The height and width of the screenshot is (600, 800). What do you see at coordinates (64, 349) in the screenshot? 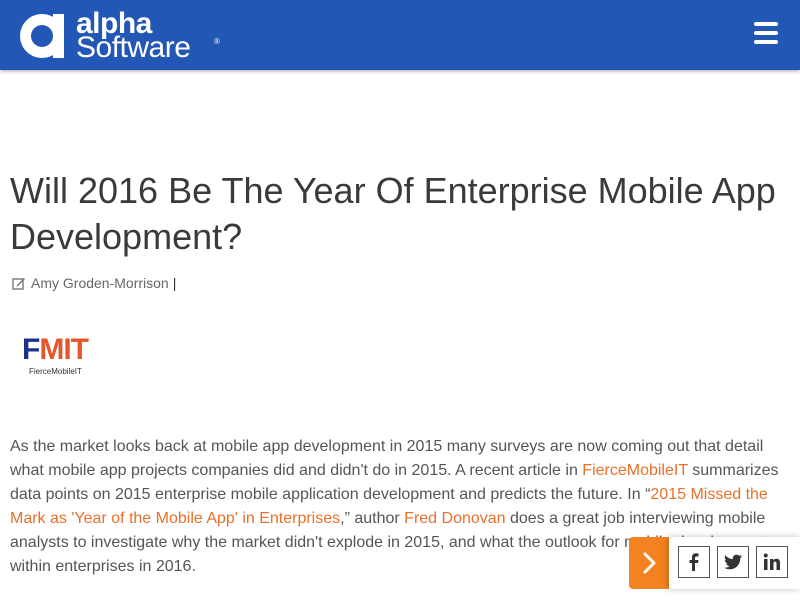
I see `logo-letters-mit: MIT` at bounding box center [64, 349].